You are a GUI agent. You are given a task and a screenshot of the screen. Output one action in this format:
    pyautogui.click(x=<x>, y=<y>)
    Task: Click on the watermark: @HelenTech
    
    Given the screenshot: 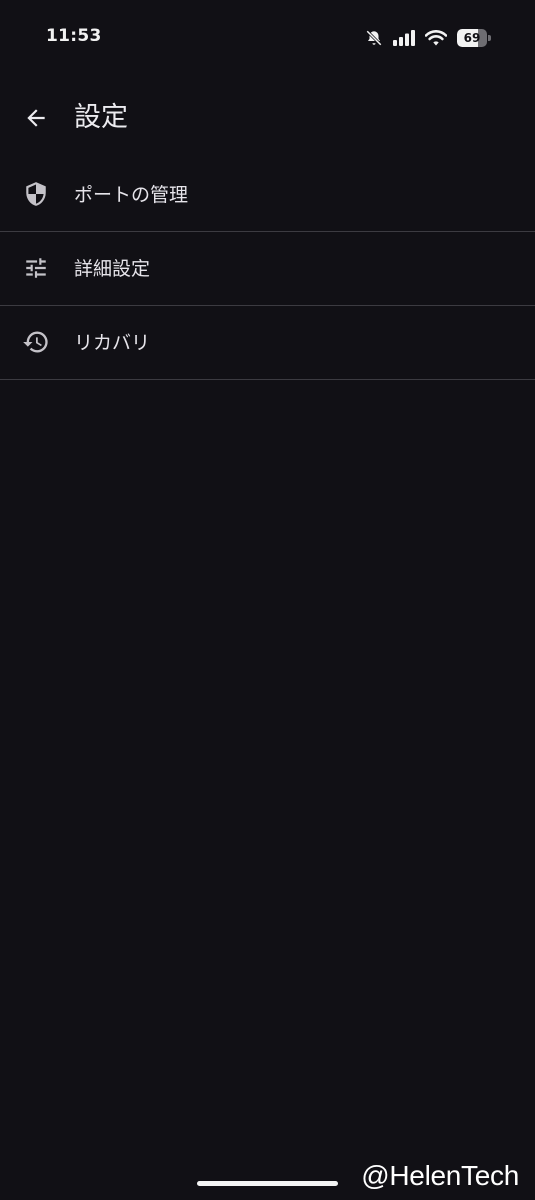 What is the action you would take?
    pyautogui.click(x=440, y=1175)
    